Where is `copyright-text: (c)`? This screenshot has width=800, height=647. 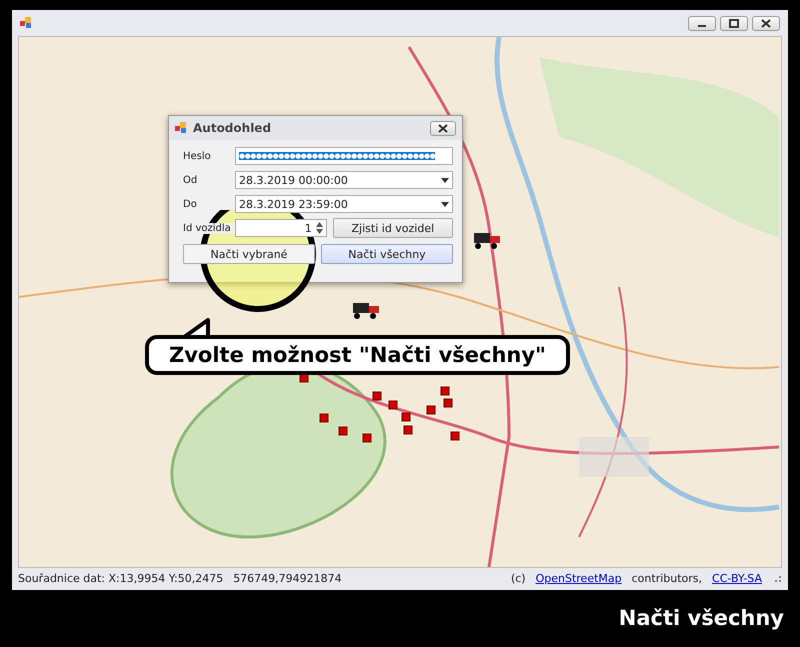 copyright-text: (c) is located at coordinates (518, 578).